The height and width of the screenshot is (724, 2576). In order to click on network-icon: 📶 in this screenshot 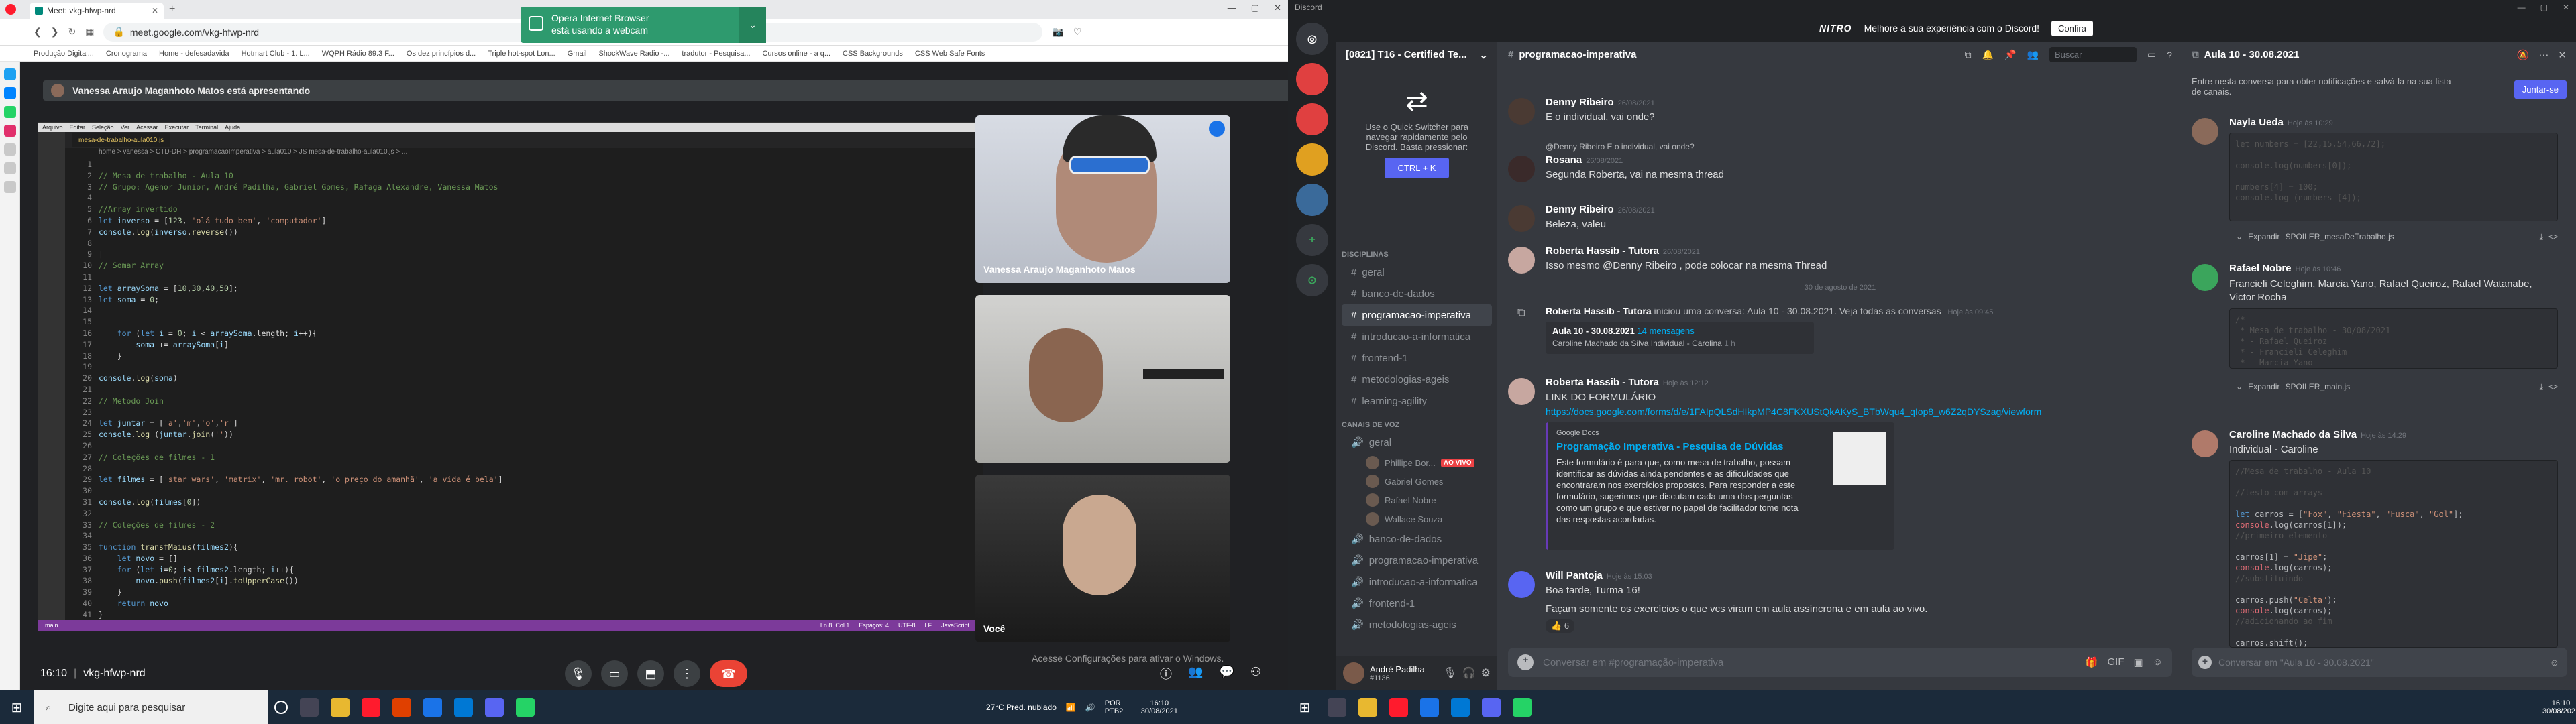, I will do `click(1071, 707)`.